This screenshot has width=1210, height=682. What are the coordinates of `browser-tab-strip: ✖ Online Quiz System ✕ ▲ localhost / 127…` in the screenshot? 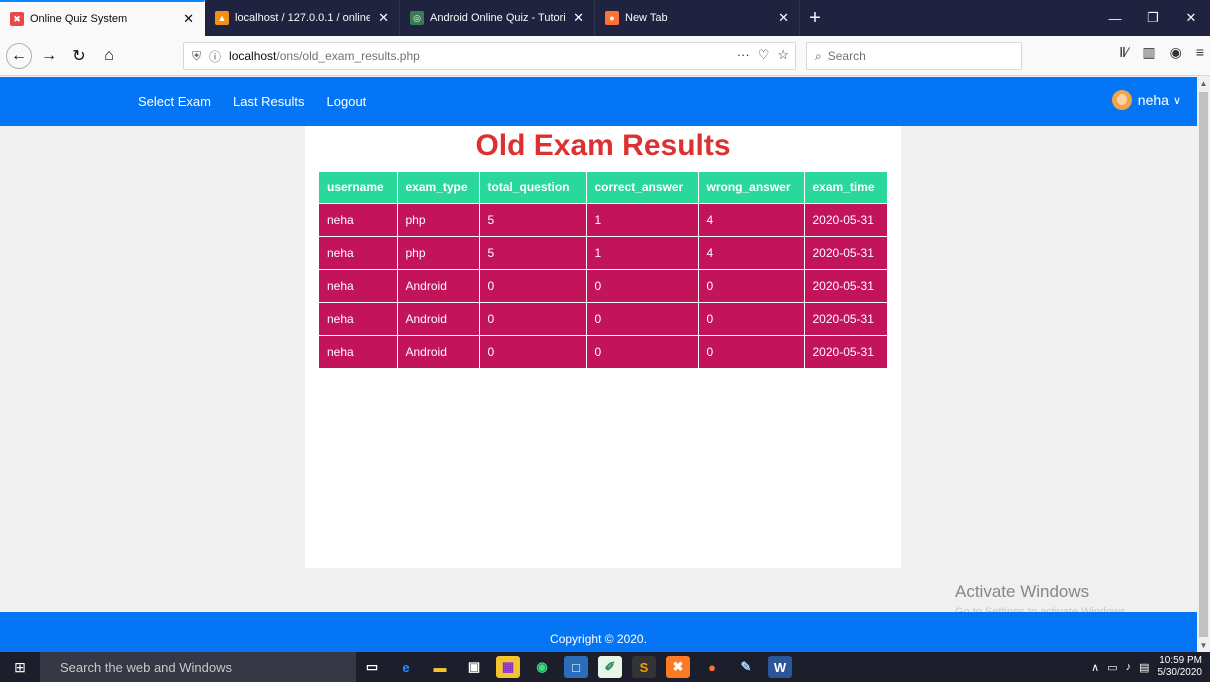 It's located at (605, 18).